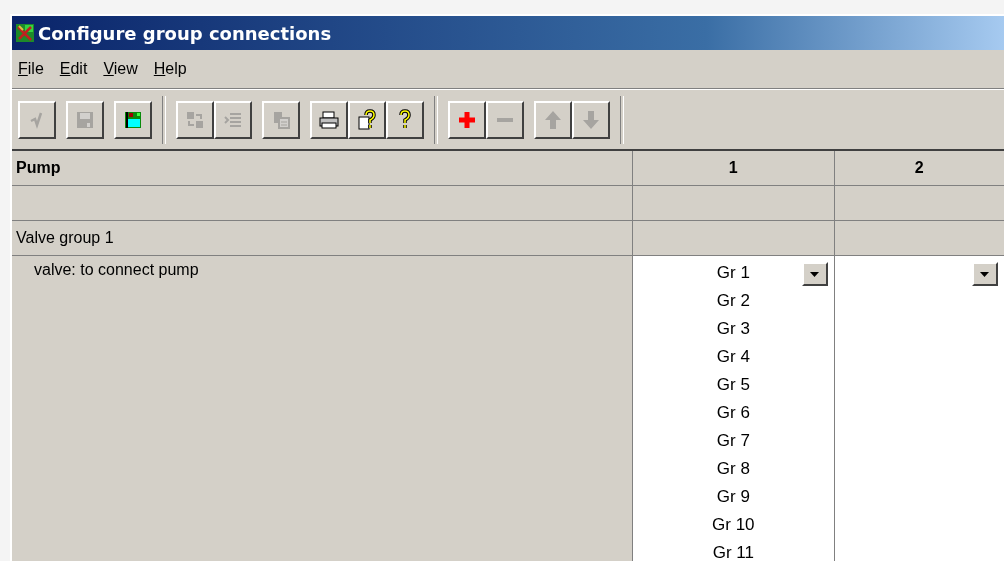 Image resolution: width=1004 pixels, height=561 pixels. Describe the element at coordinates (733, 385) in the screenshot. I see `list-option: Gr 5` at that location.